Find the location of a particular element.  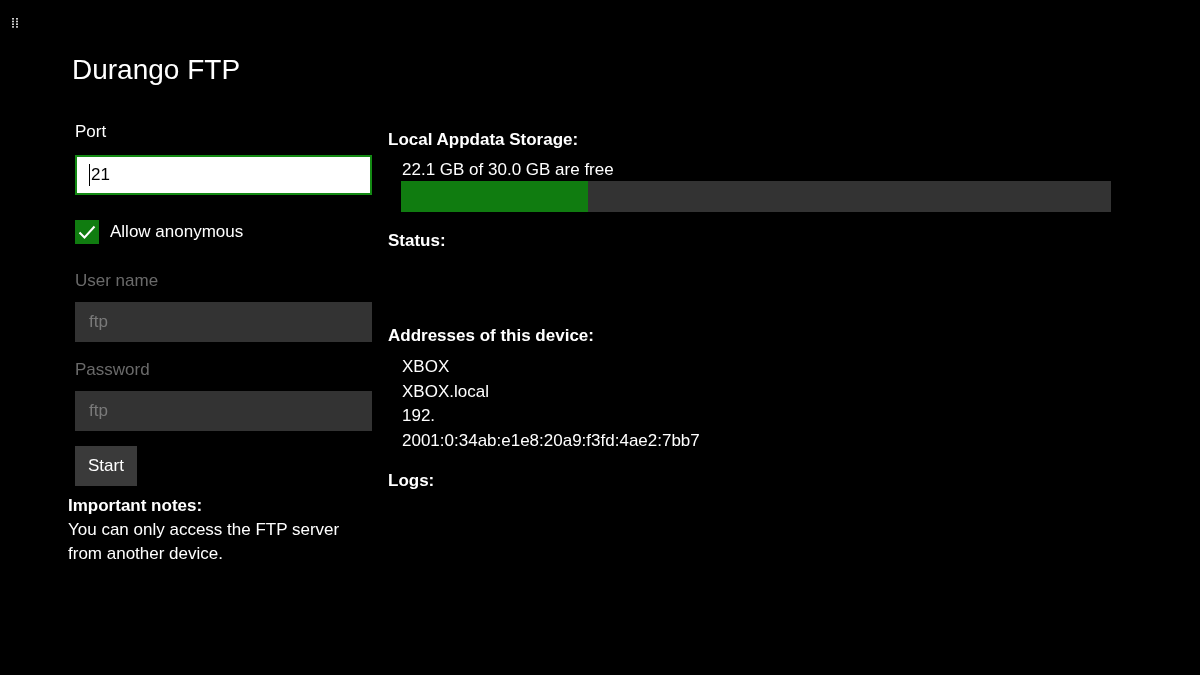

address-text: 2001:0:34ab:e1e8:20a9:f3fd:4ae2:7bb7 is located at coordinates (551, 440).